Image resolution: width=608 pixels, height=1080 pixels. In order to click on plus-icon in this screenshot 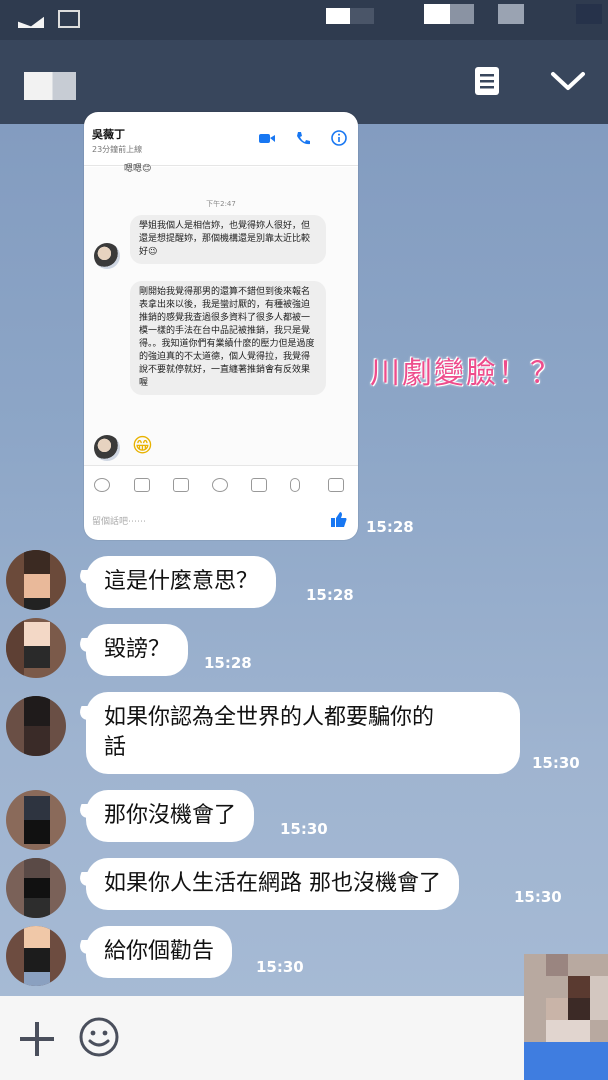, I will do `click(37, 1039)`.